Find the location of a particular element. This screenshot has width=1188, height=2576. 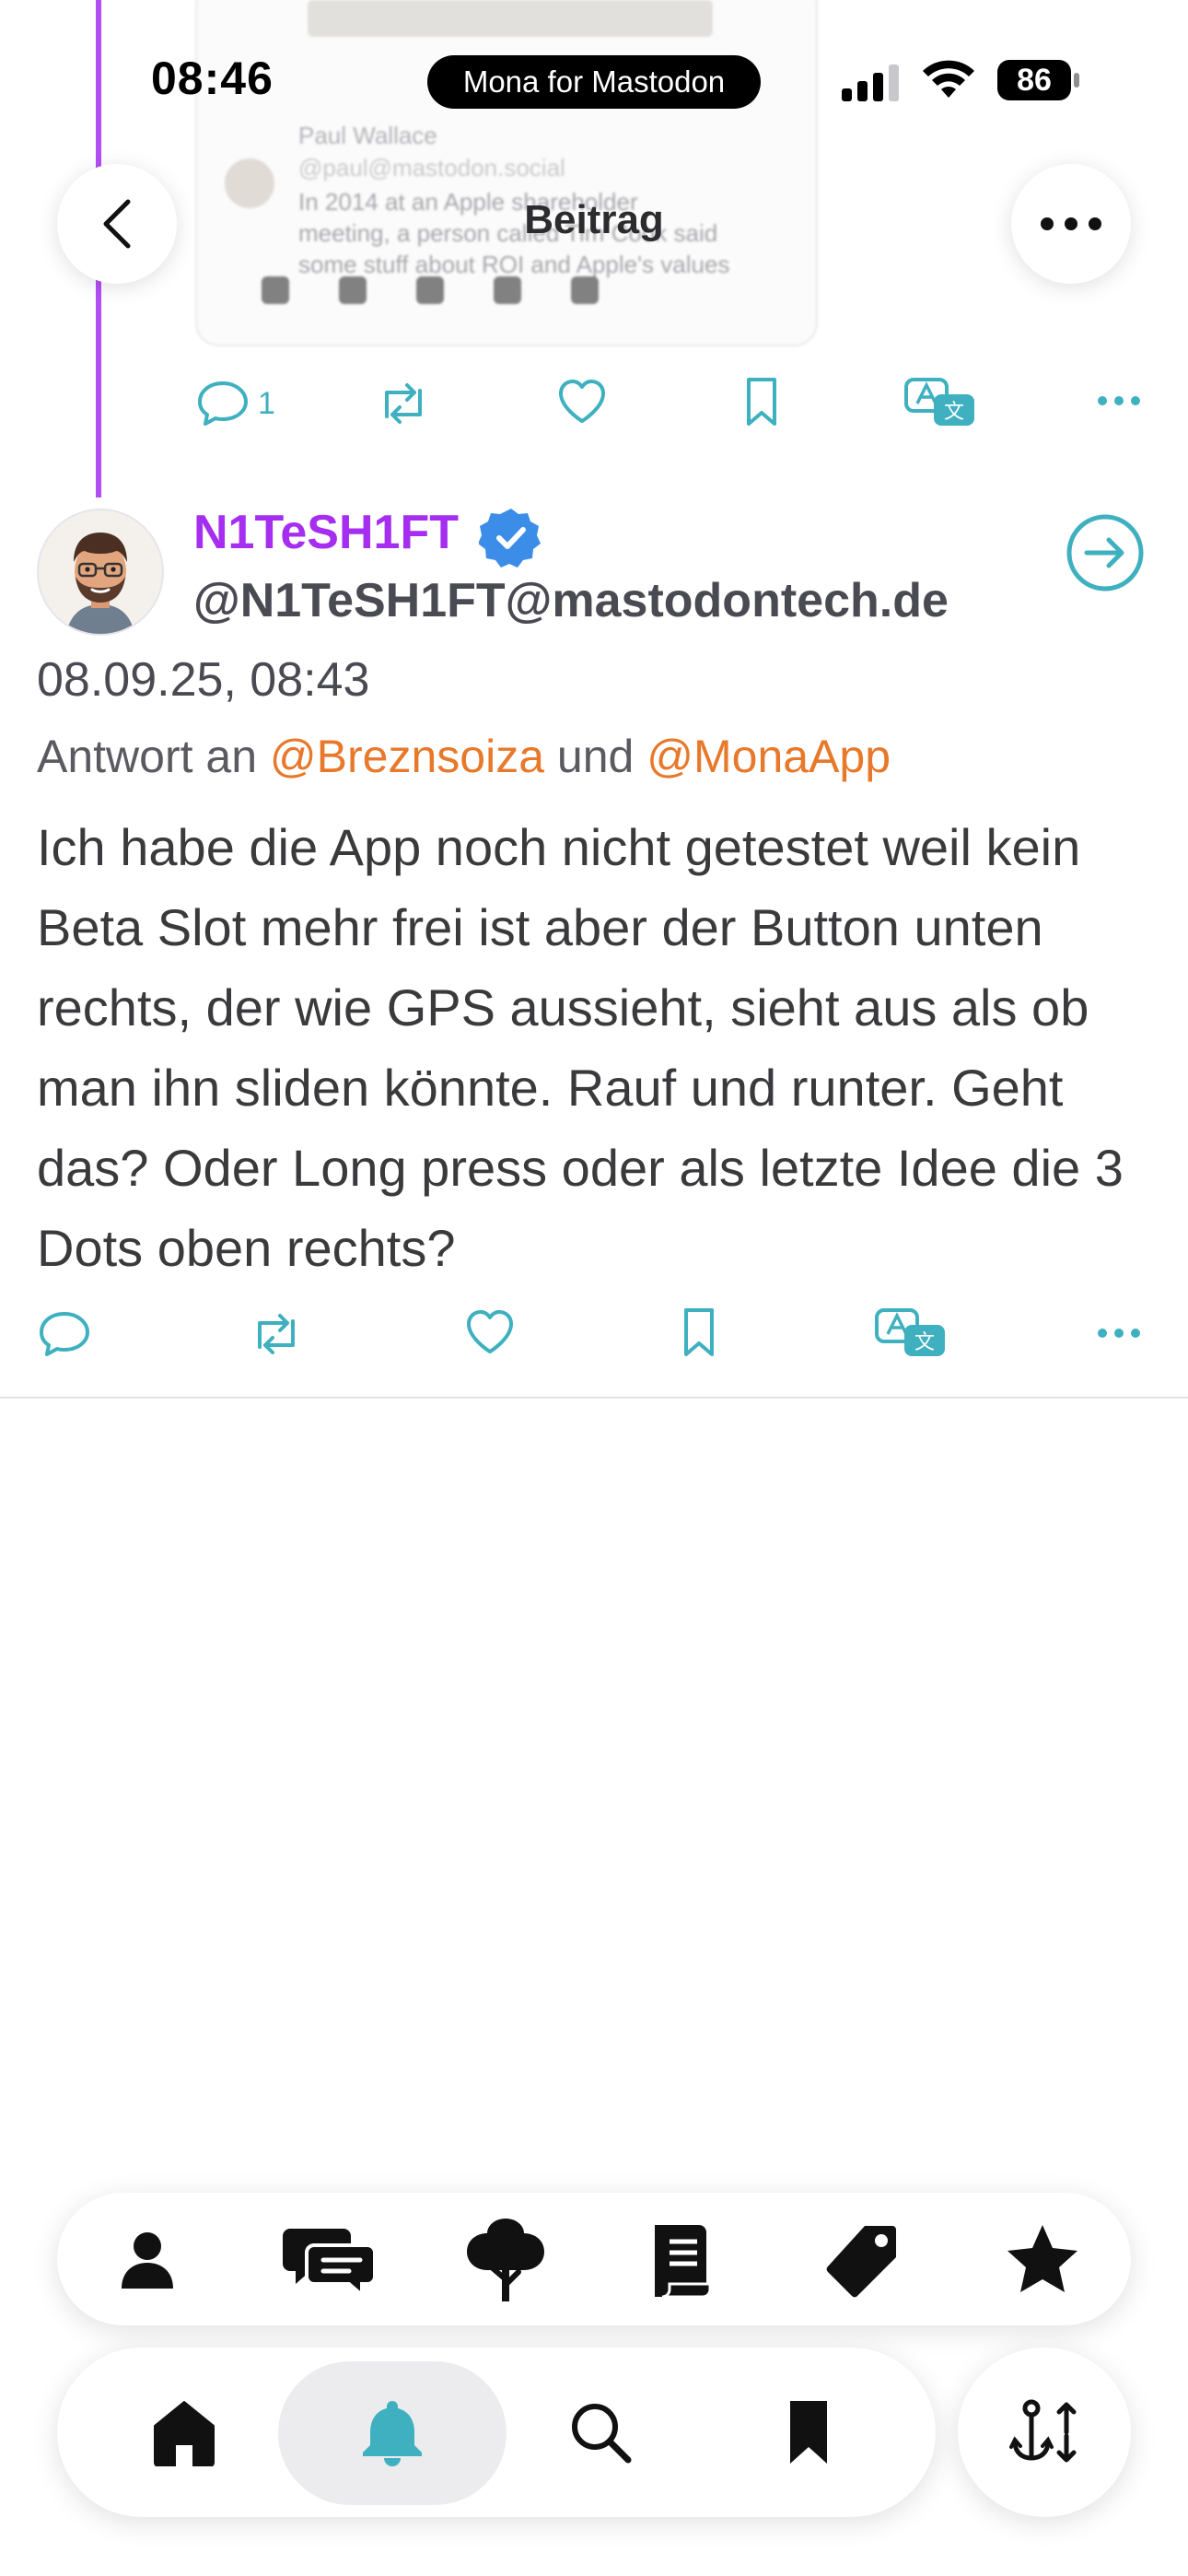

reply-button is located at coordinates (64, 1334).